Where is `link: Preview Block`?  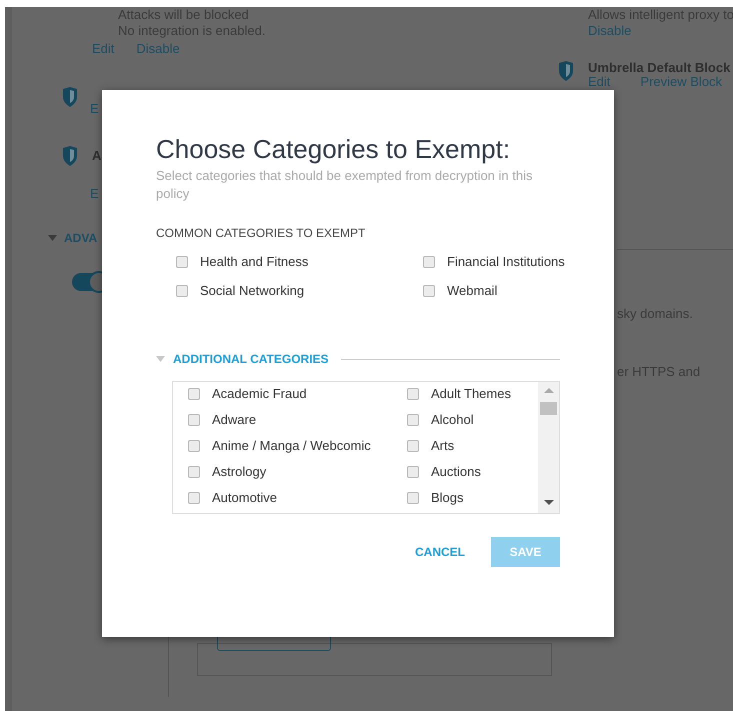 link: Preview Block is located at coordinates (681, 82).